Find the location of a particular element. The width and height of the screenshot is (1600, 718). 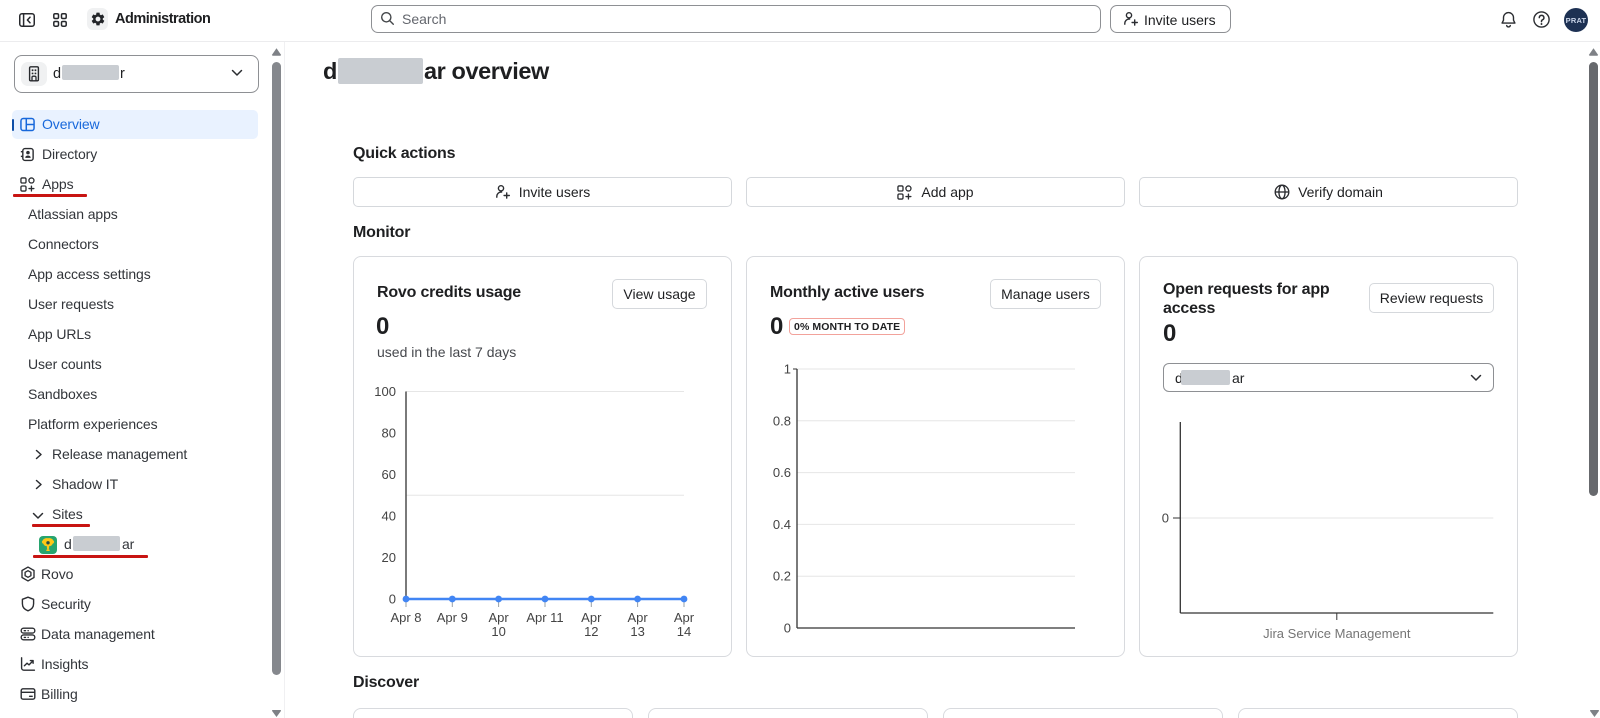

svg-text: Apr 9 is located at coordinates (452, 617).